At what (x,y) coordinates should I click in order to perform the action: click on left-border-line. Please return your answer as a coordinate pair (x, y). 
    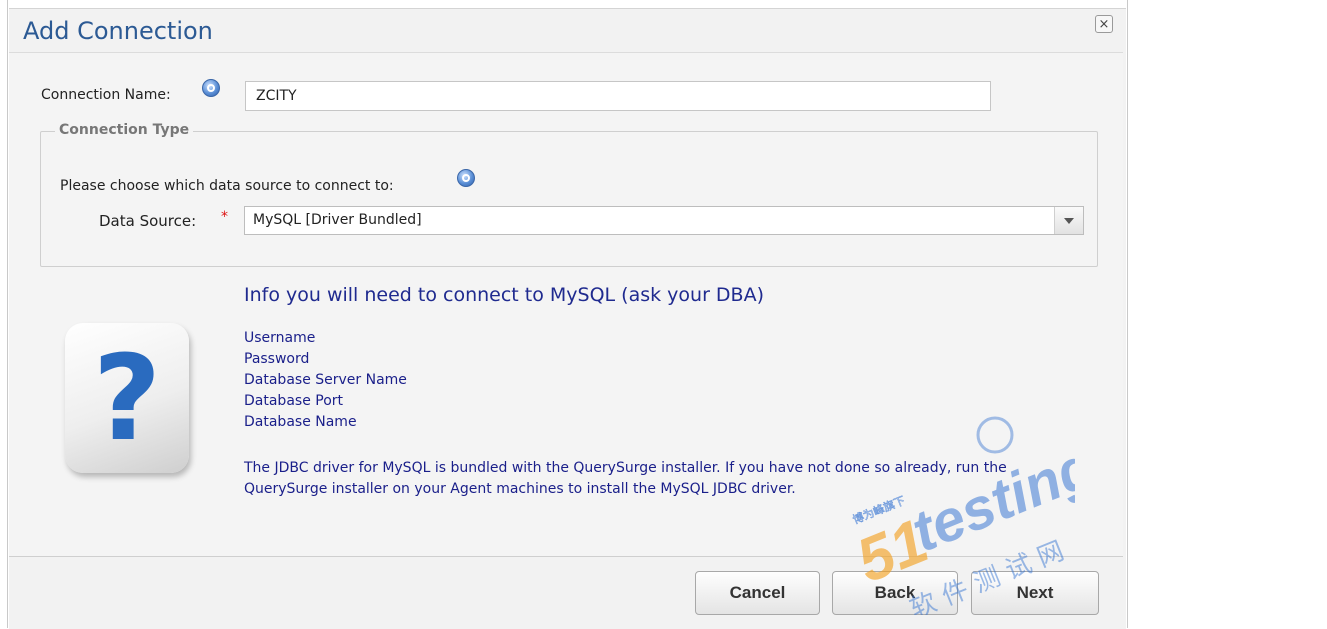
    Looking at the image, I should click on (7, 314).